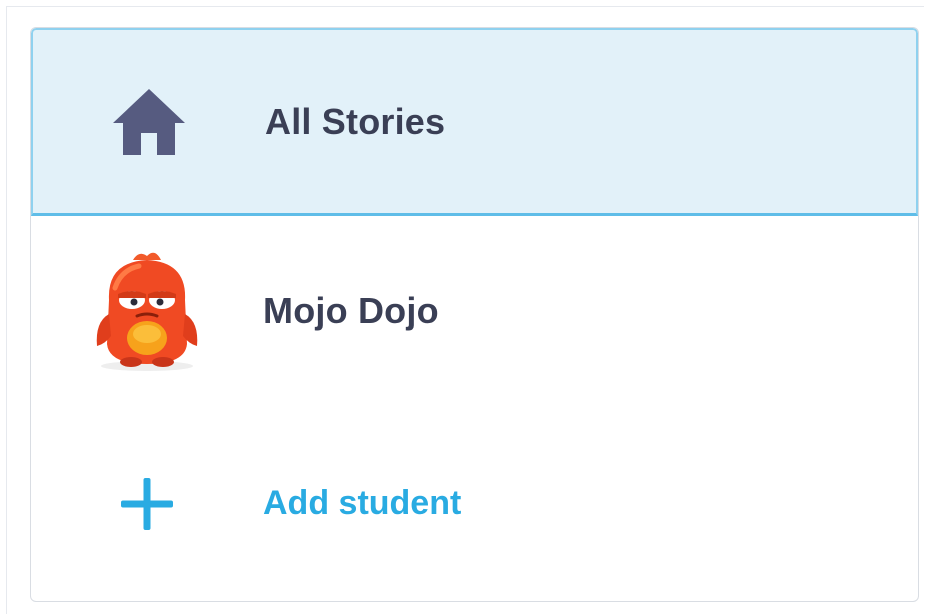  What do you see at coordinates (362, 503) in the screenshot?
I see `add-student-label: Add student` at bounding box center [362, 503].